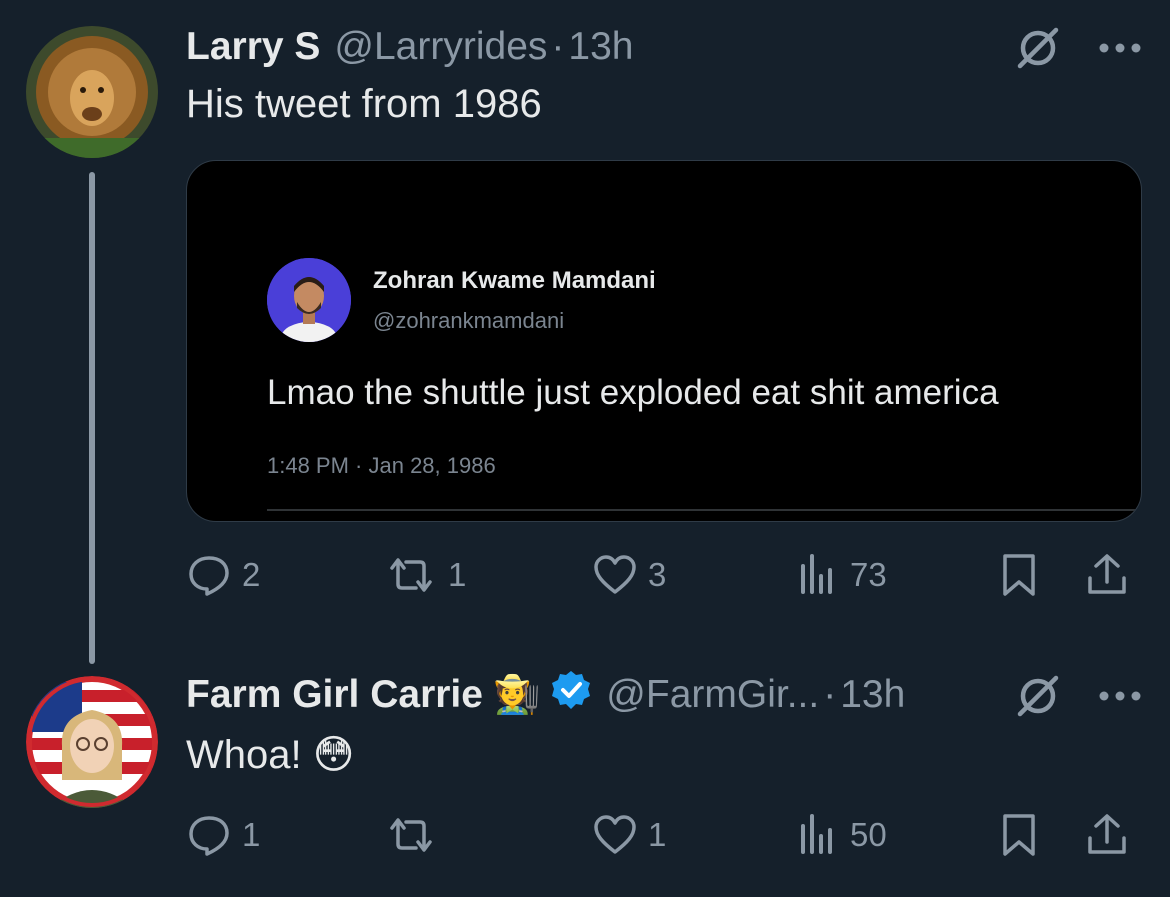  What do you see at coordinates (868, 574) in the screenshot?
I see `view-count: 73` at bounding box center [868, 574].